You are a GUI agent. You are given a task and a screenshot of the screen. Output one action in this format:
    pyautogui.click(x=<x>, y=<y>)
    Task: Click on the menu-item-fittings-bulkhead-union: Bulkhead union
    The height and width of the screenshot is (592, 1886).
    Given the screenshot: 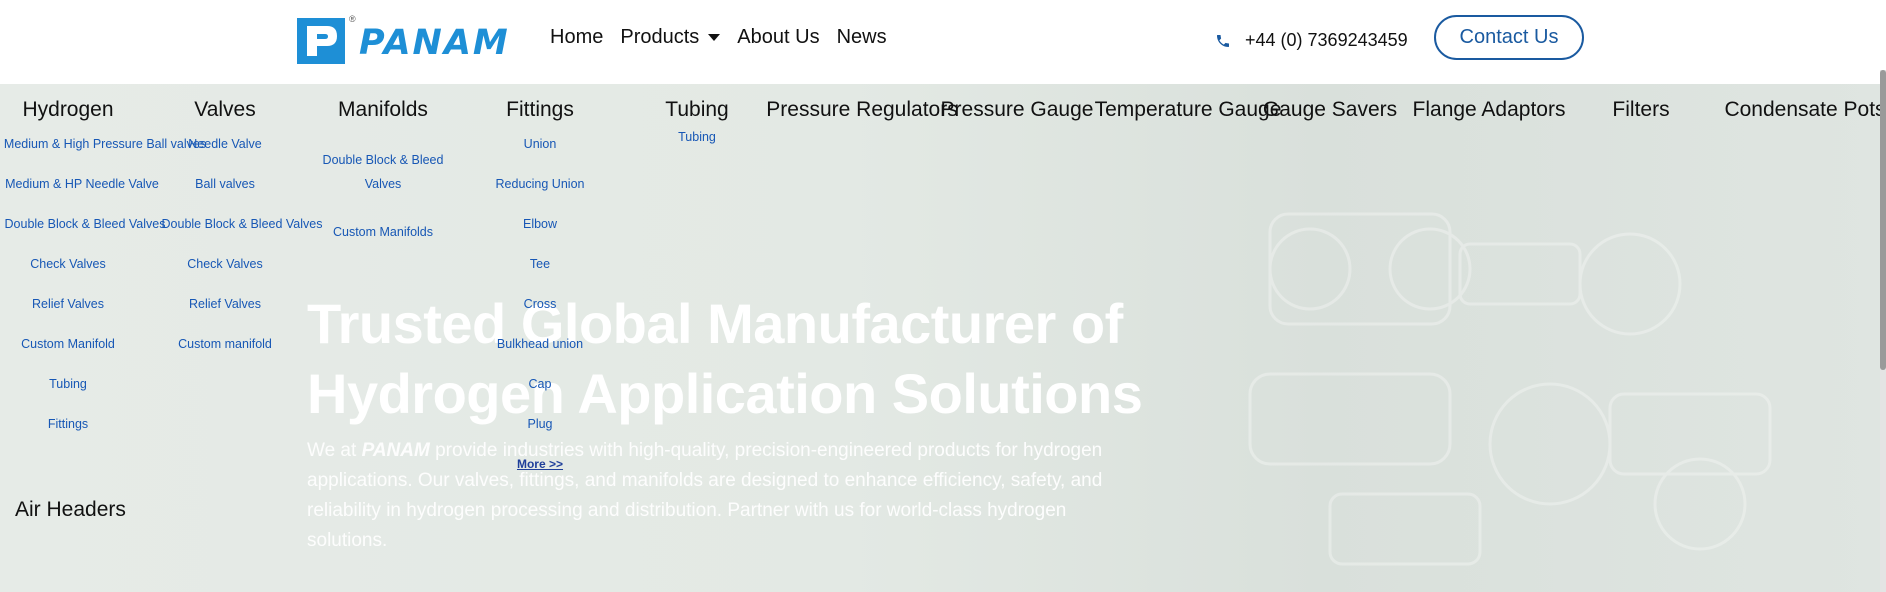 What is the action you would take?
    pyautogui.click(x=540, y=344)
    